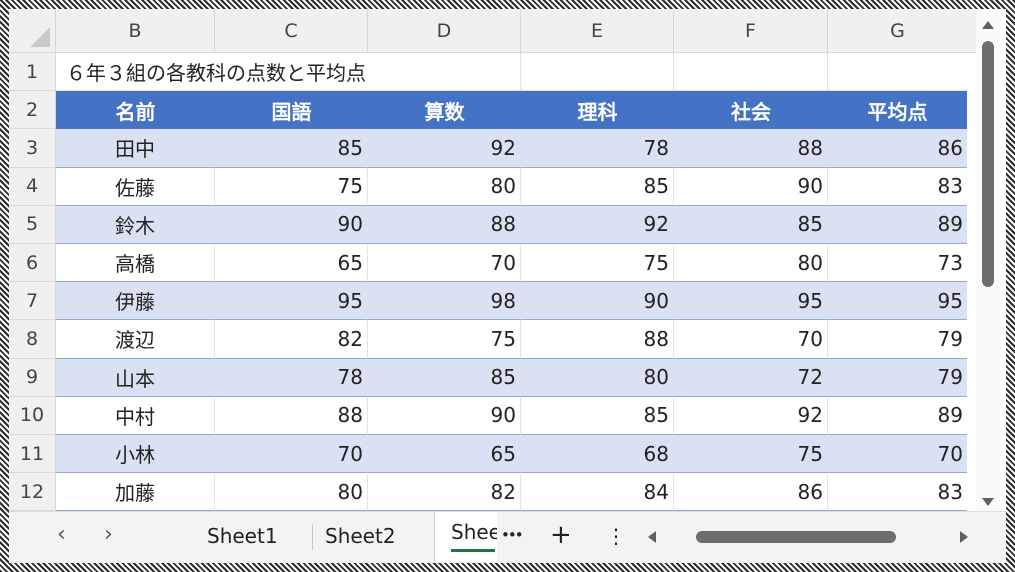  I want to click on table-header-cell: 国語, so click(291, 110).